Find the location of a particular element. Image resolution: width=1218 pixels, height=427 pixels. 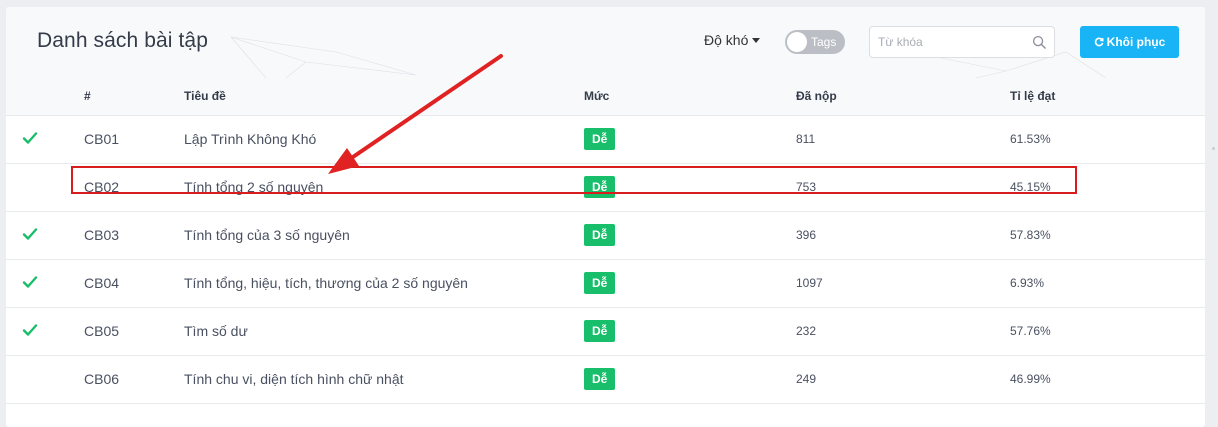

difficulty-dropdown: Độ khó is located at coordinates (732, 40).